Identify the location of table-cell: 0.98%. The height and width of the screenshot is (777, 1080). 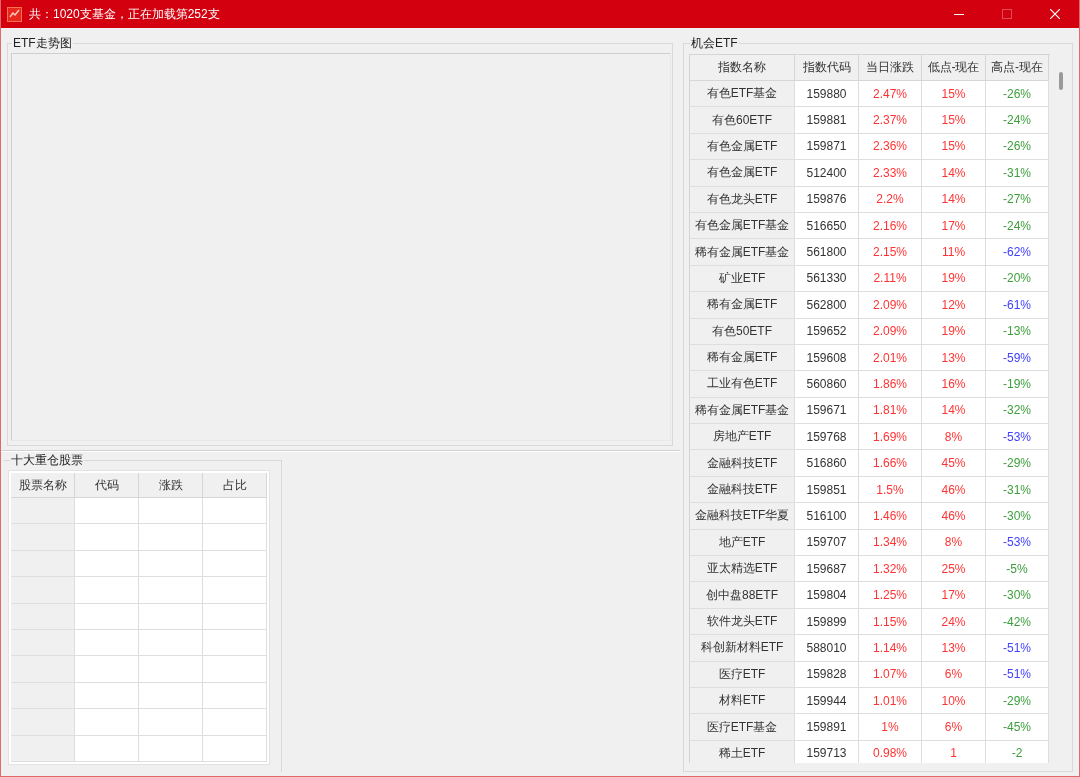
(890, 751).